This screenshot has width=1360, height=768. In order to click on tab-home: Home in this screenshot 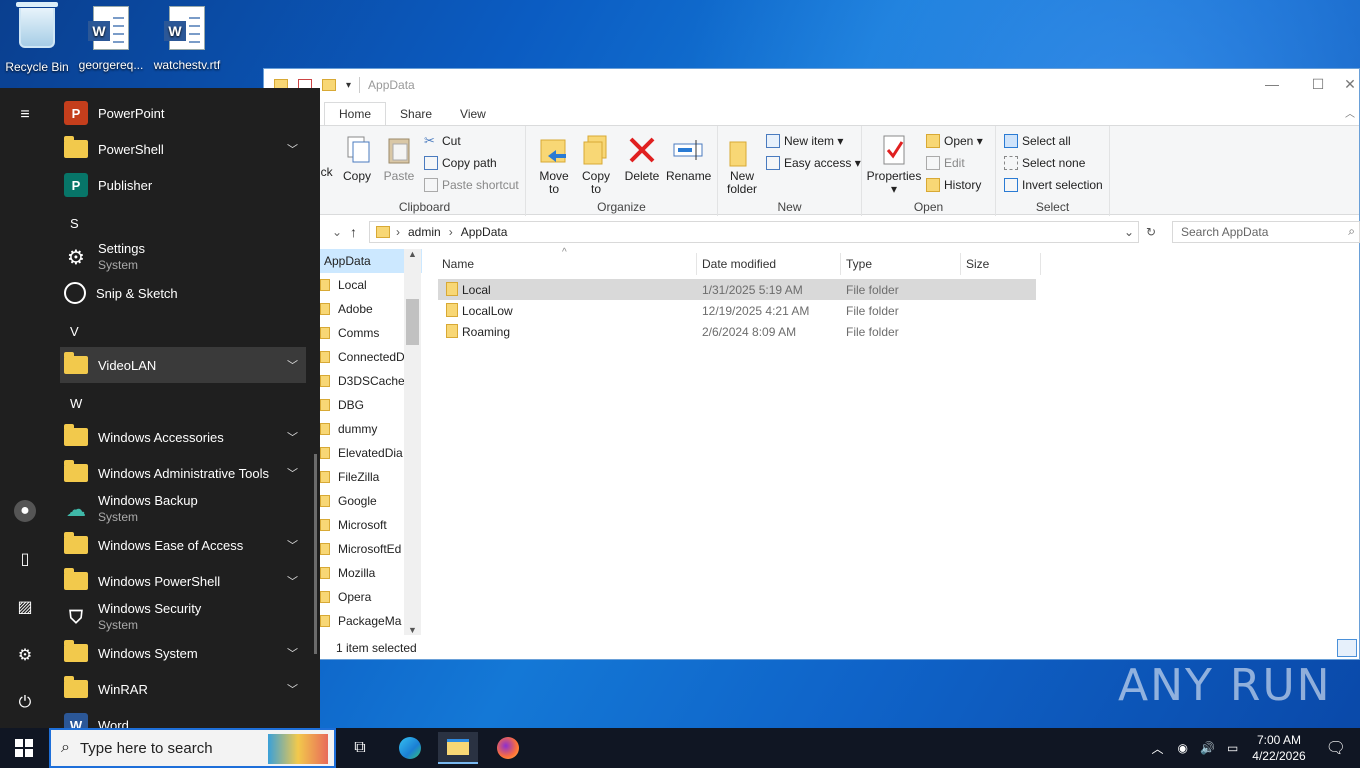, I will do `click(355, 113)`.